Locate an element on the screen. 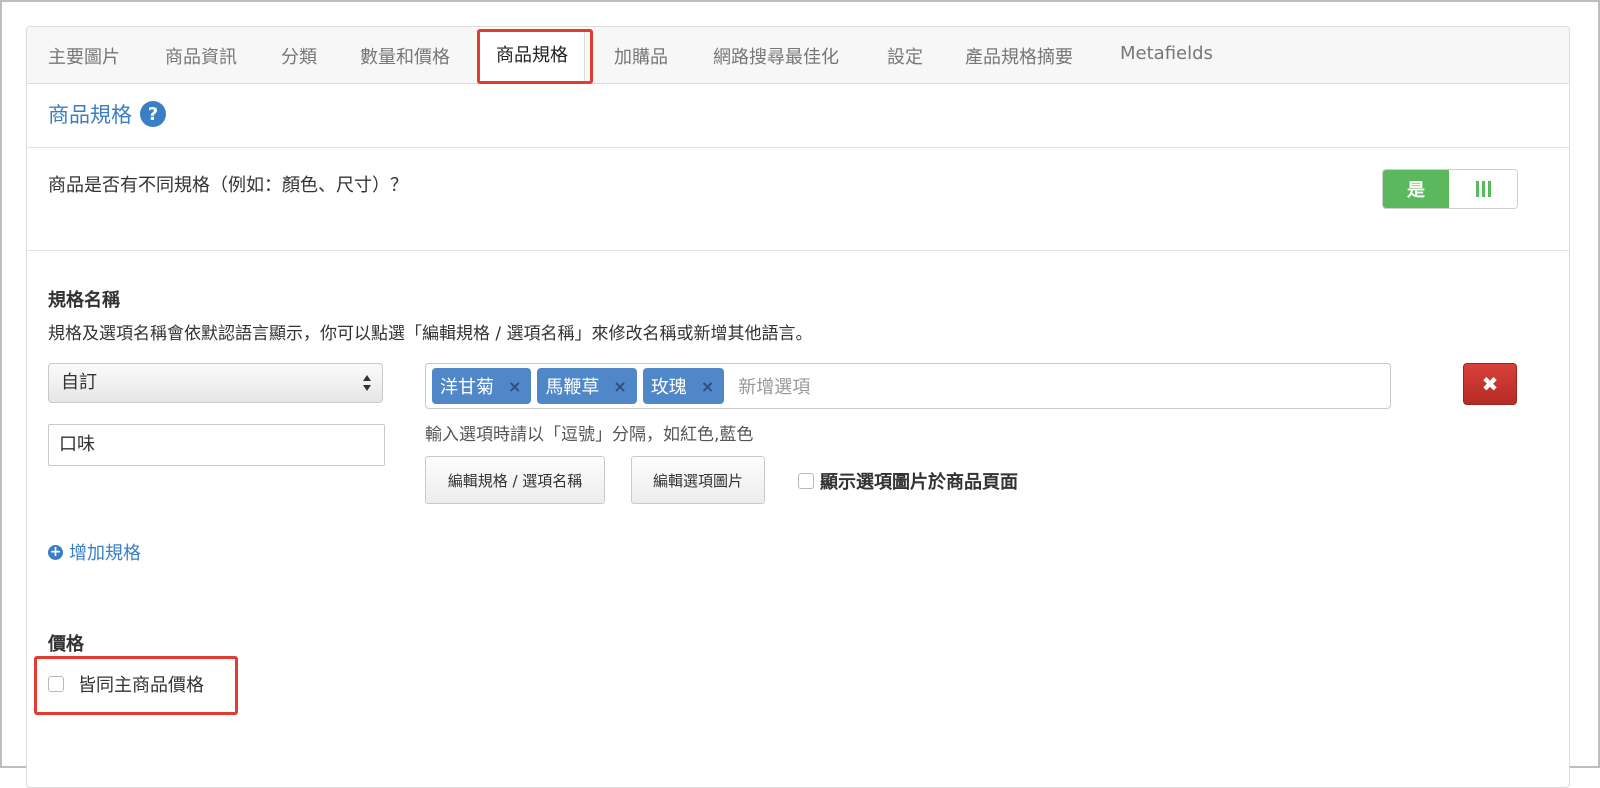 The height and width of the screenshot is (788, 1600). question-circle-icon: ? is located at coordinates (153, 114).